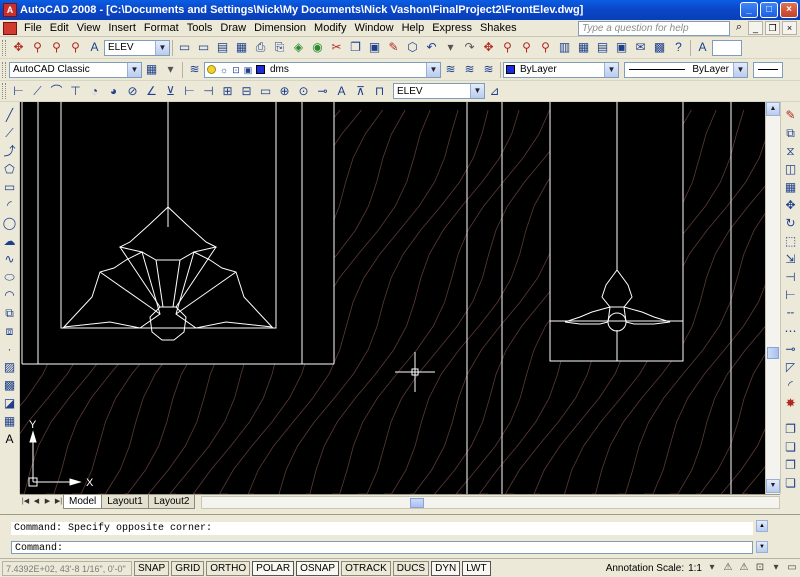 The image size is (800, 577). I want to click on scroll-thumb-horizontal, so click(417, 502).